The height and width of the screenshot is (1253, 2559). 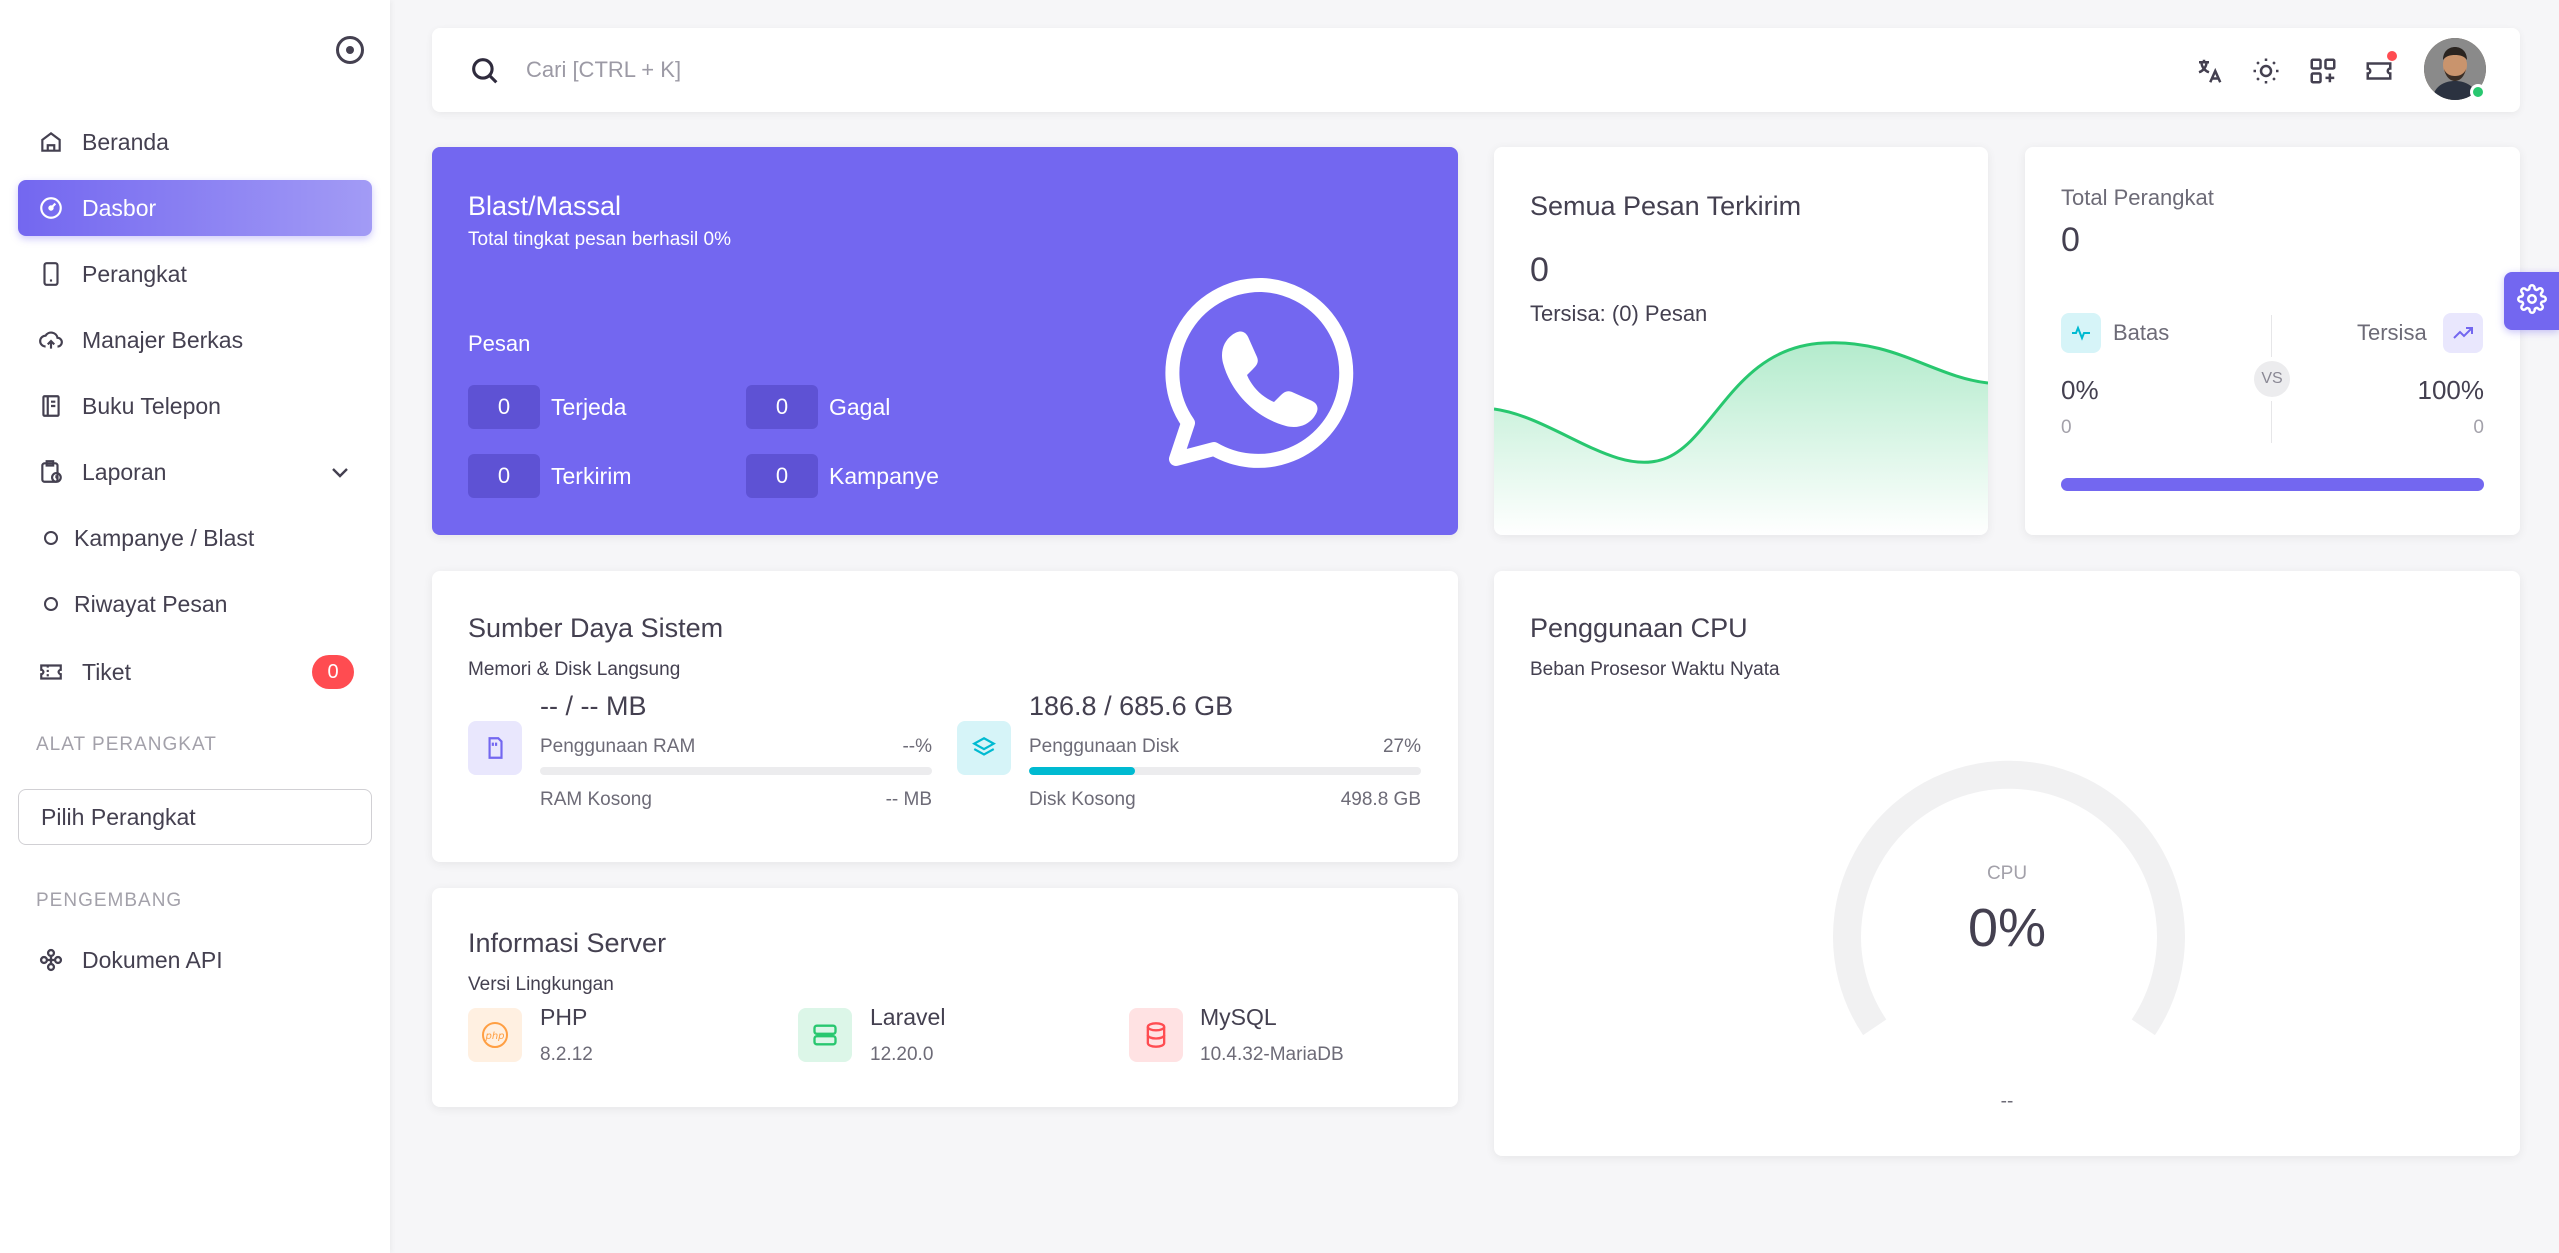 What do you see at coordinates (195, 472) in the screenshot?
I see `sidebar-item-laporan: Laporan` at bounding box center [195, 472].